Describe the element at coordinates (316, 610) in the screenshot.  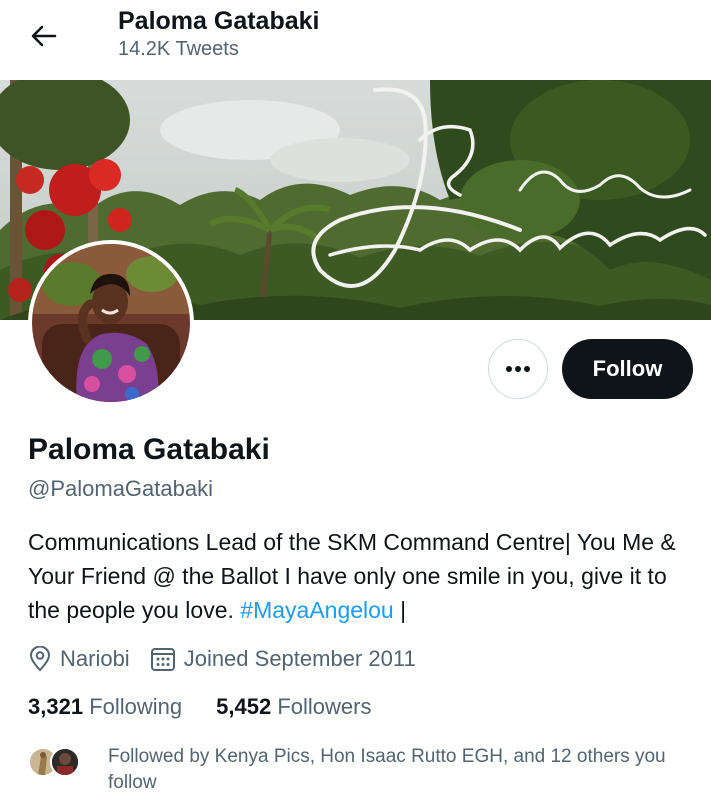
I see `bio-hashtag-link: #MayaAngelou` at that location.